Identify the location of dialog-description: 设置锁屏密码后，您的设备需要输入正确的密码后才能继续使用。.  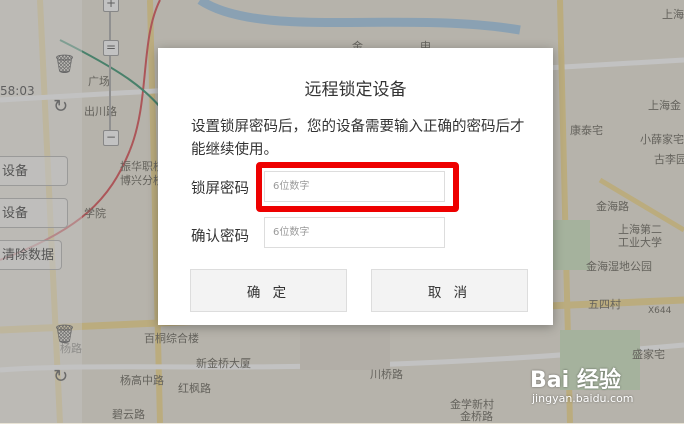
(358, 138).